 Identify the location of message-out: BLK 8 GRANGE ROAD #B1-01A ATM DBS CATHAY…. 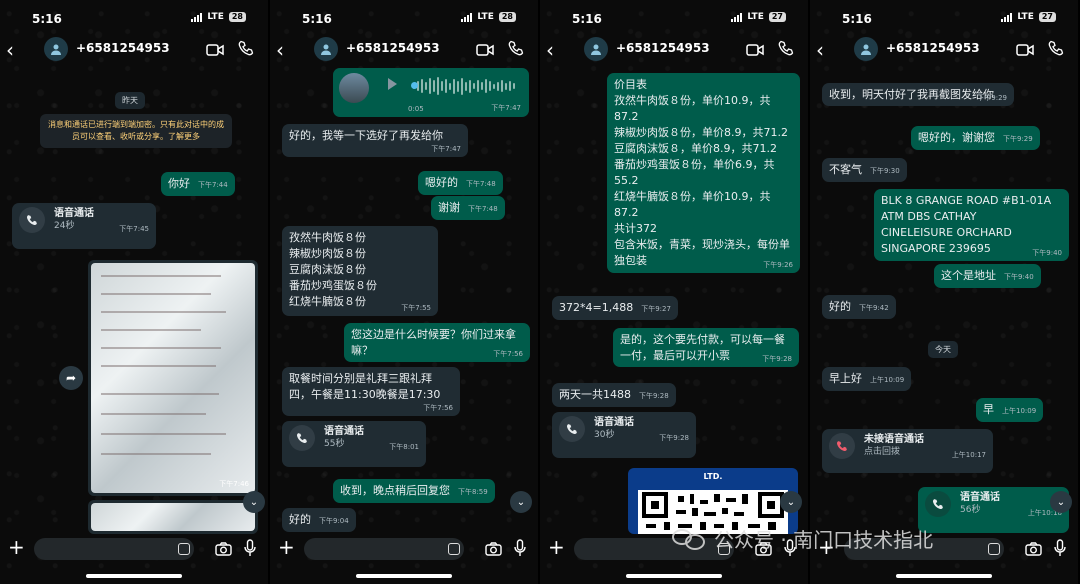
(971, 225).